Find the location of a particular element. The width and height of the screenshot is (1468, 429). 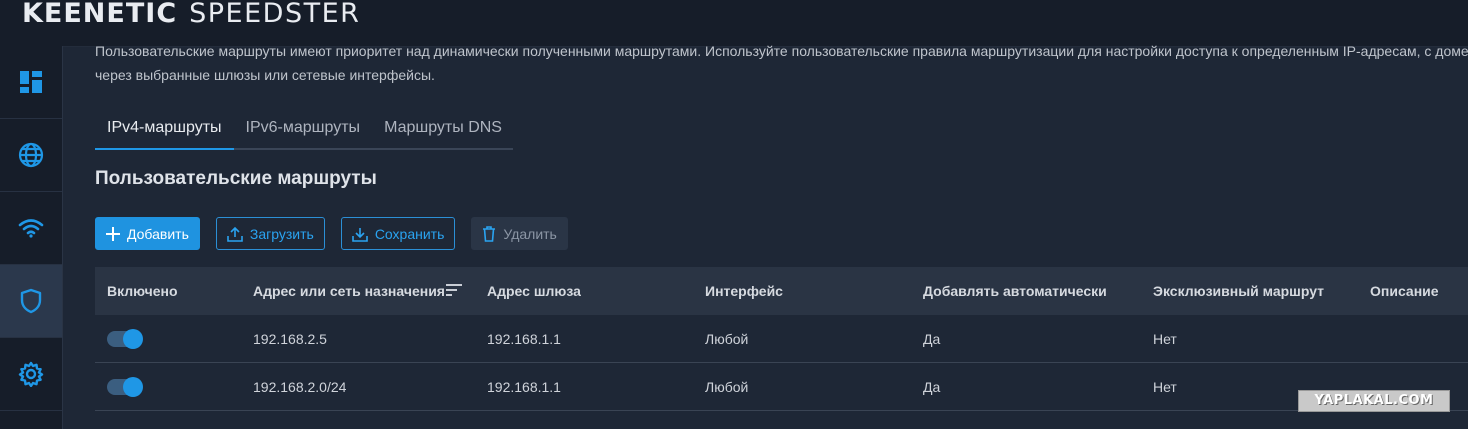

column-header-interface: Интерфейс is located at coordinates (744, 291).